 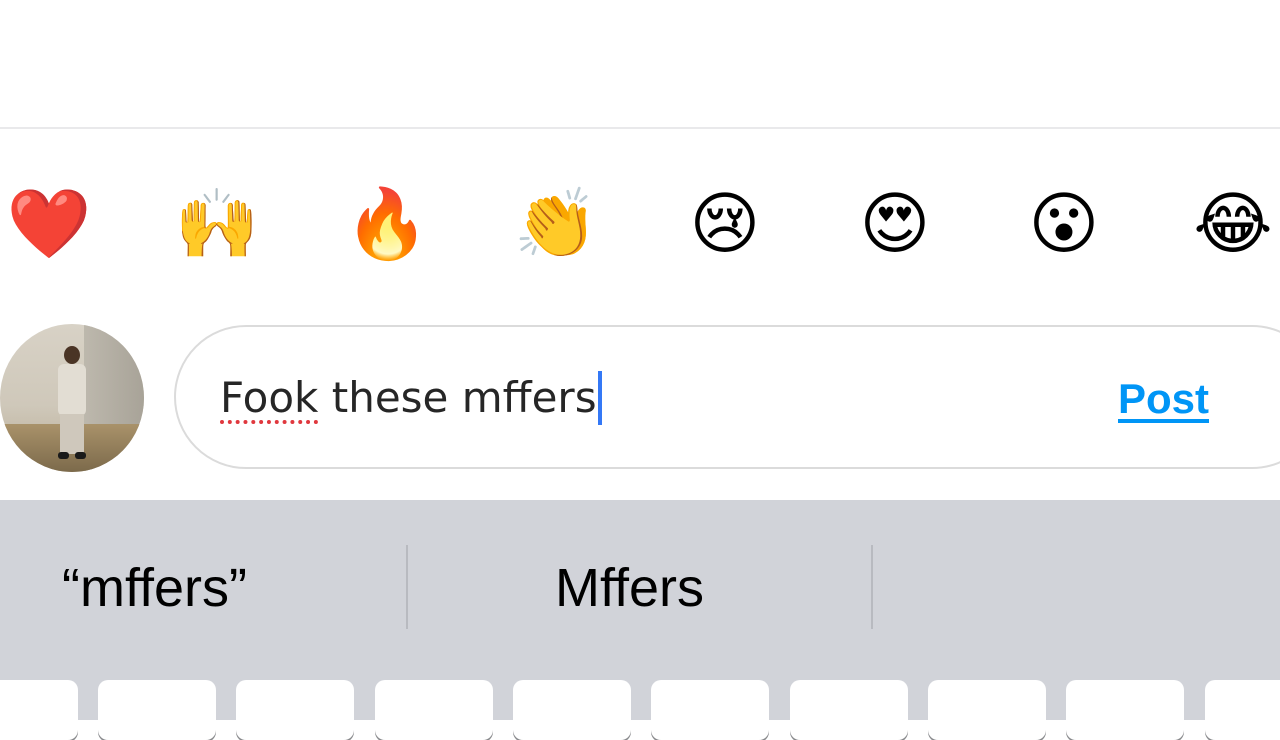 What do you see at coordinates (629, 588) in the screenshot?
I see `suggestion-capitalized: Mffers` at bounding box center [629, 588].